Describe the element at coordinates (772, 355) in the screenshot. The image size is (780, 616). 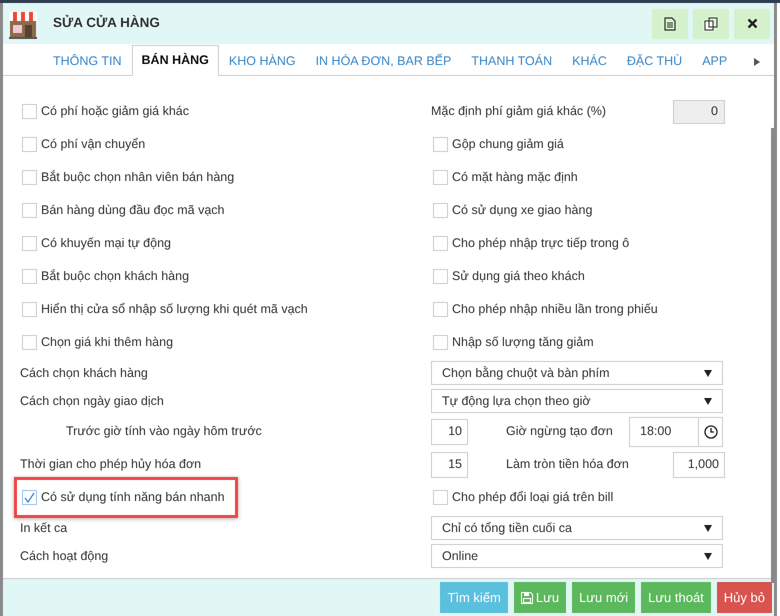
I see `scrollbar` at that location.